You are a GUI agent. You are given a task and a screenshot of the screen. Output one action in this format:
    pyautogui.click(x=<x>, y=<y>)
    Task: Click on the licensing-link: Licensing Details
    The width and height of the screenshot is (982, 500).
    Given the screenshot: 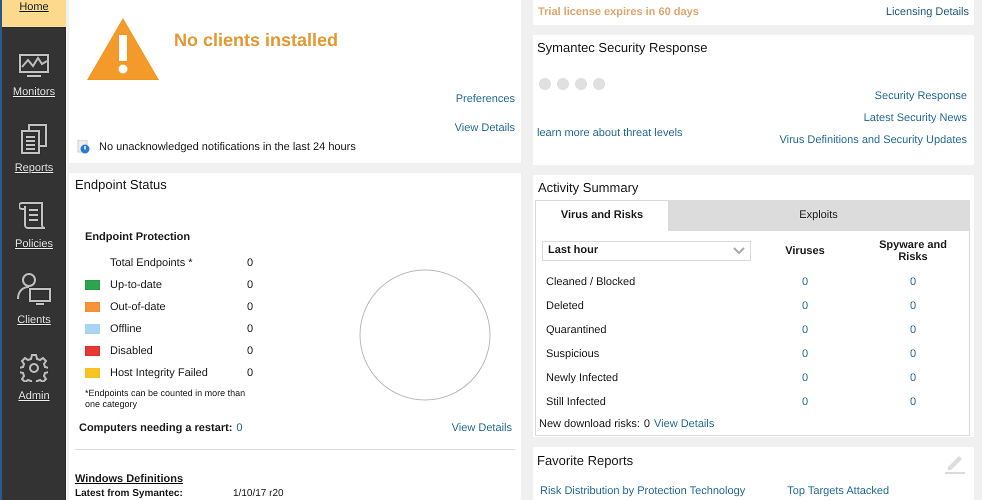 What is the action you would take?
    pyautogui.click(x=927, y=12)
    